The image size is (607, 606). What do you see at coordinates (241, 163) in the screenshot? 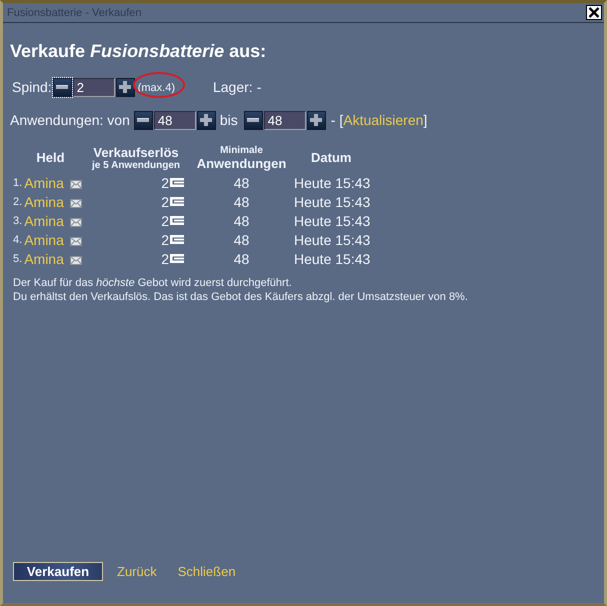
I see `column-header: Anwendungen` at bounding box center [241, 163].